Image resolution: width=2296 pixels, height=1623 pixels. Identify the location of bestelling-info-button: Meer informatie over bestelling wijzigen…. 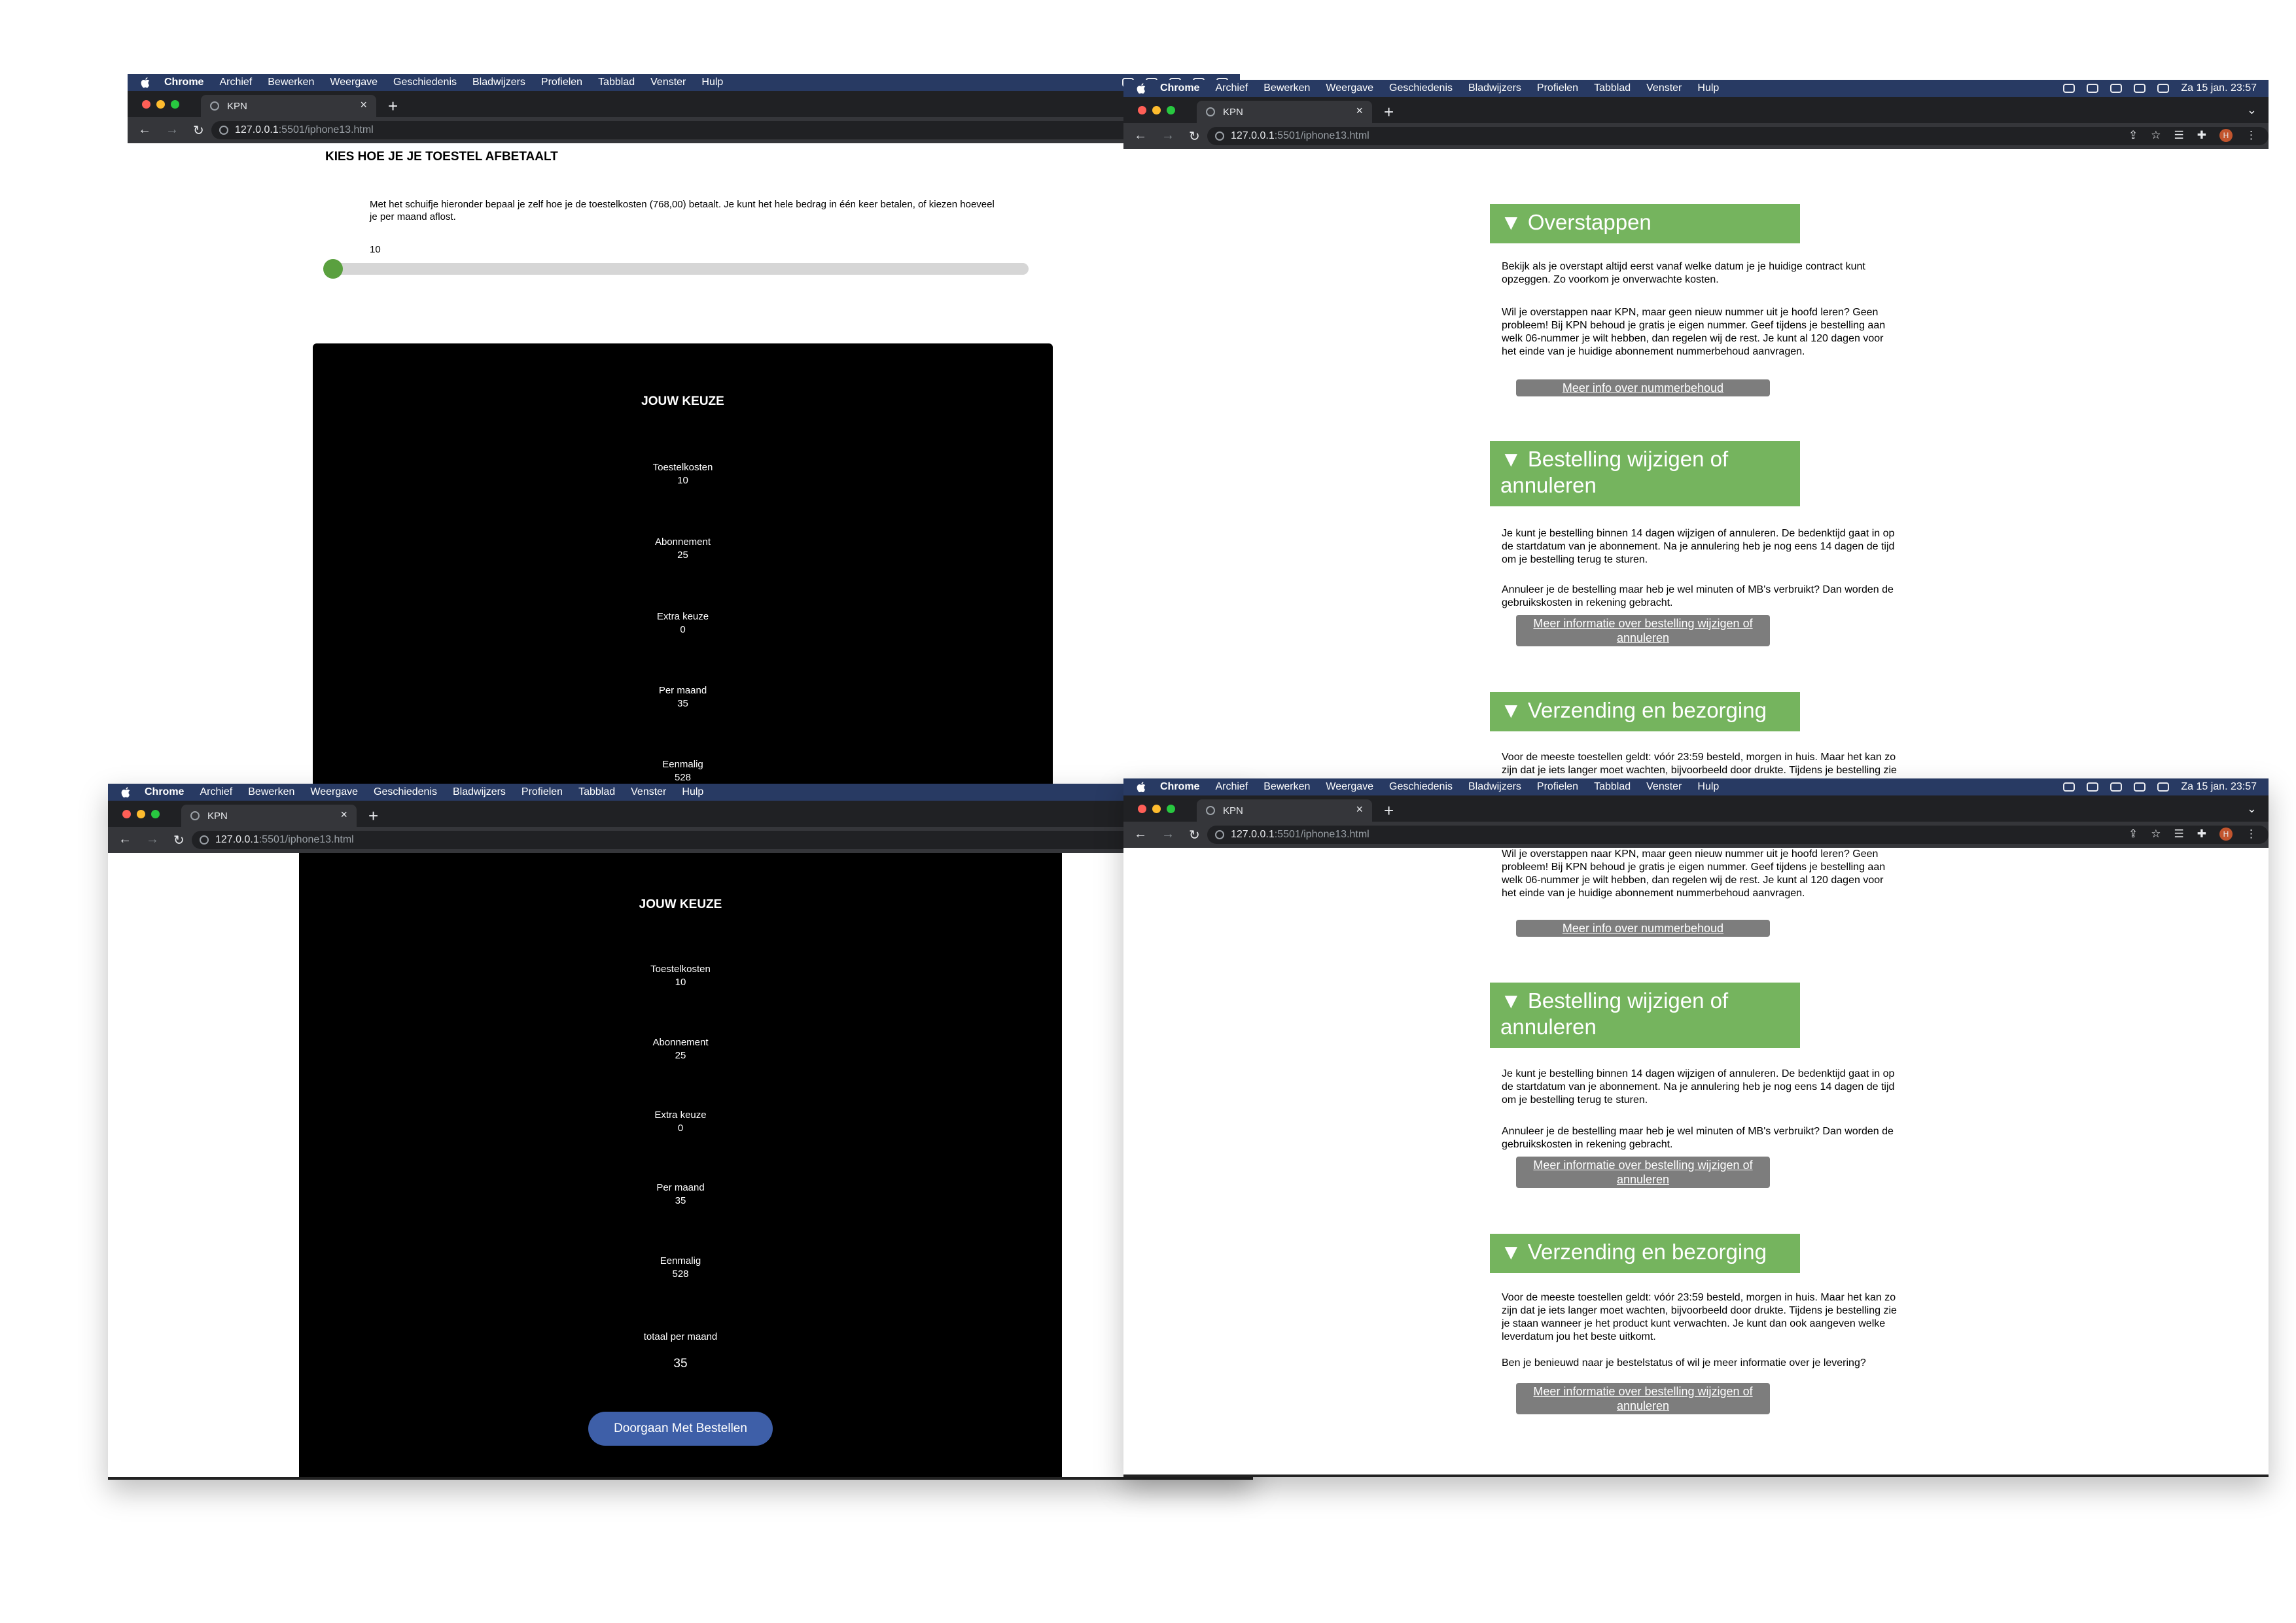
(1643, 1172).